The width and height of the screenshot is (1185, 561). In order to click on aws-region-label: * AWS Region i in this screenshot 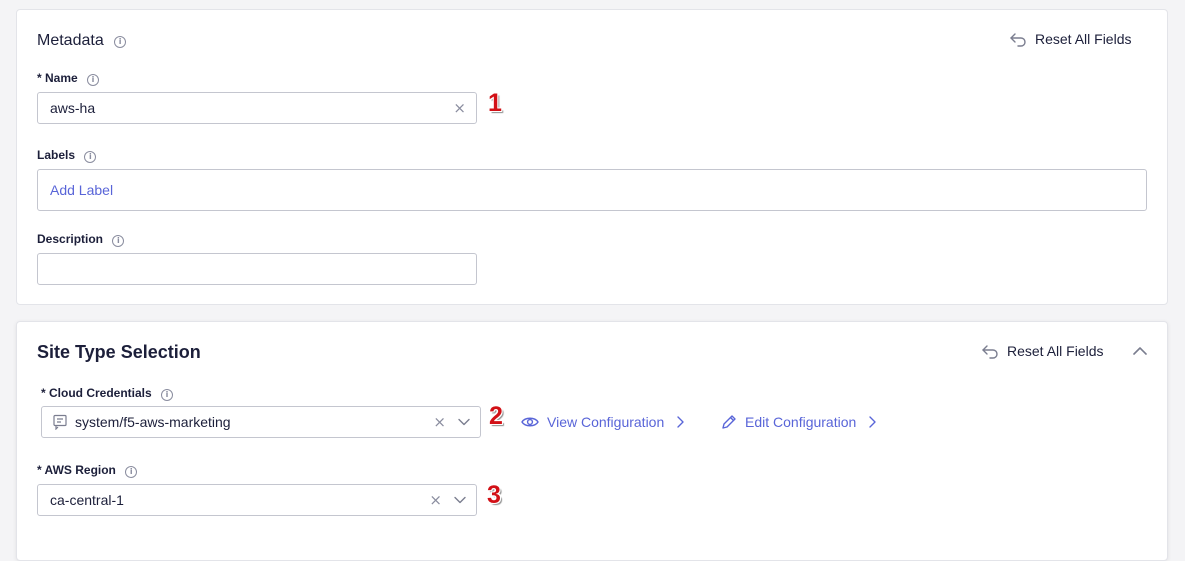, I will do `click(87, 470)`.